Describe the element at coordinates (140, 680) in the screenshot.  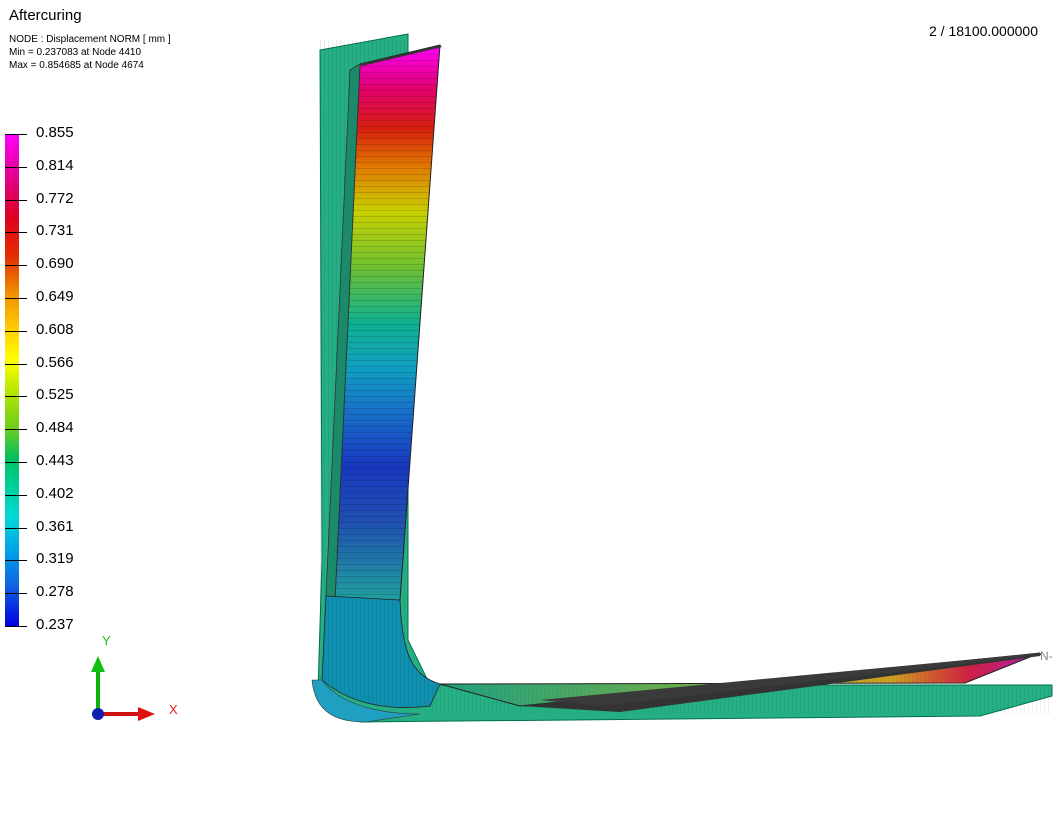
I see `axis-triad: Y X` at that location.